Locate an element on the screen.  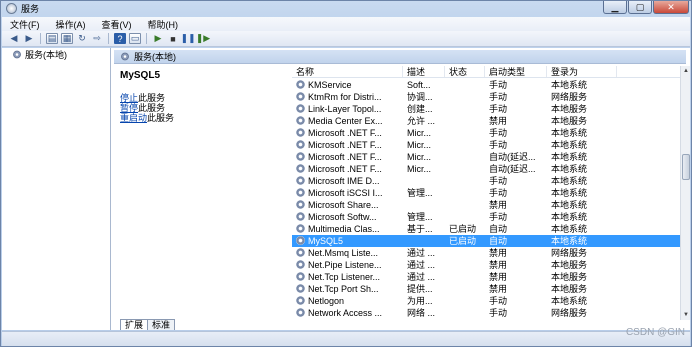
table-row: Network Access ... 网络 ... 手动 网络服务 is located at coordinates (486, 313).